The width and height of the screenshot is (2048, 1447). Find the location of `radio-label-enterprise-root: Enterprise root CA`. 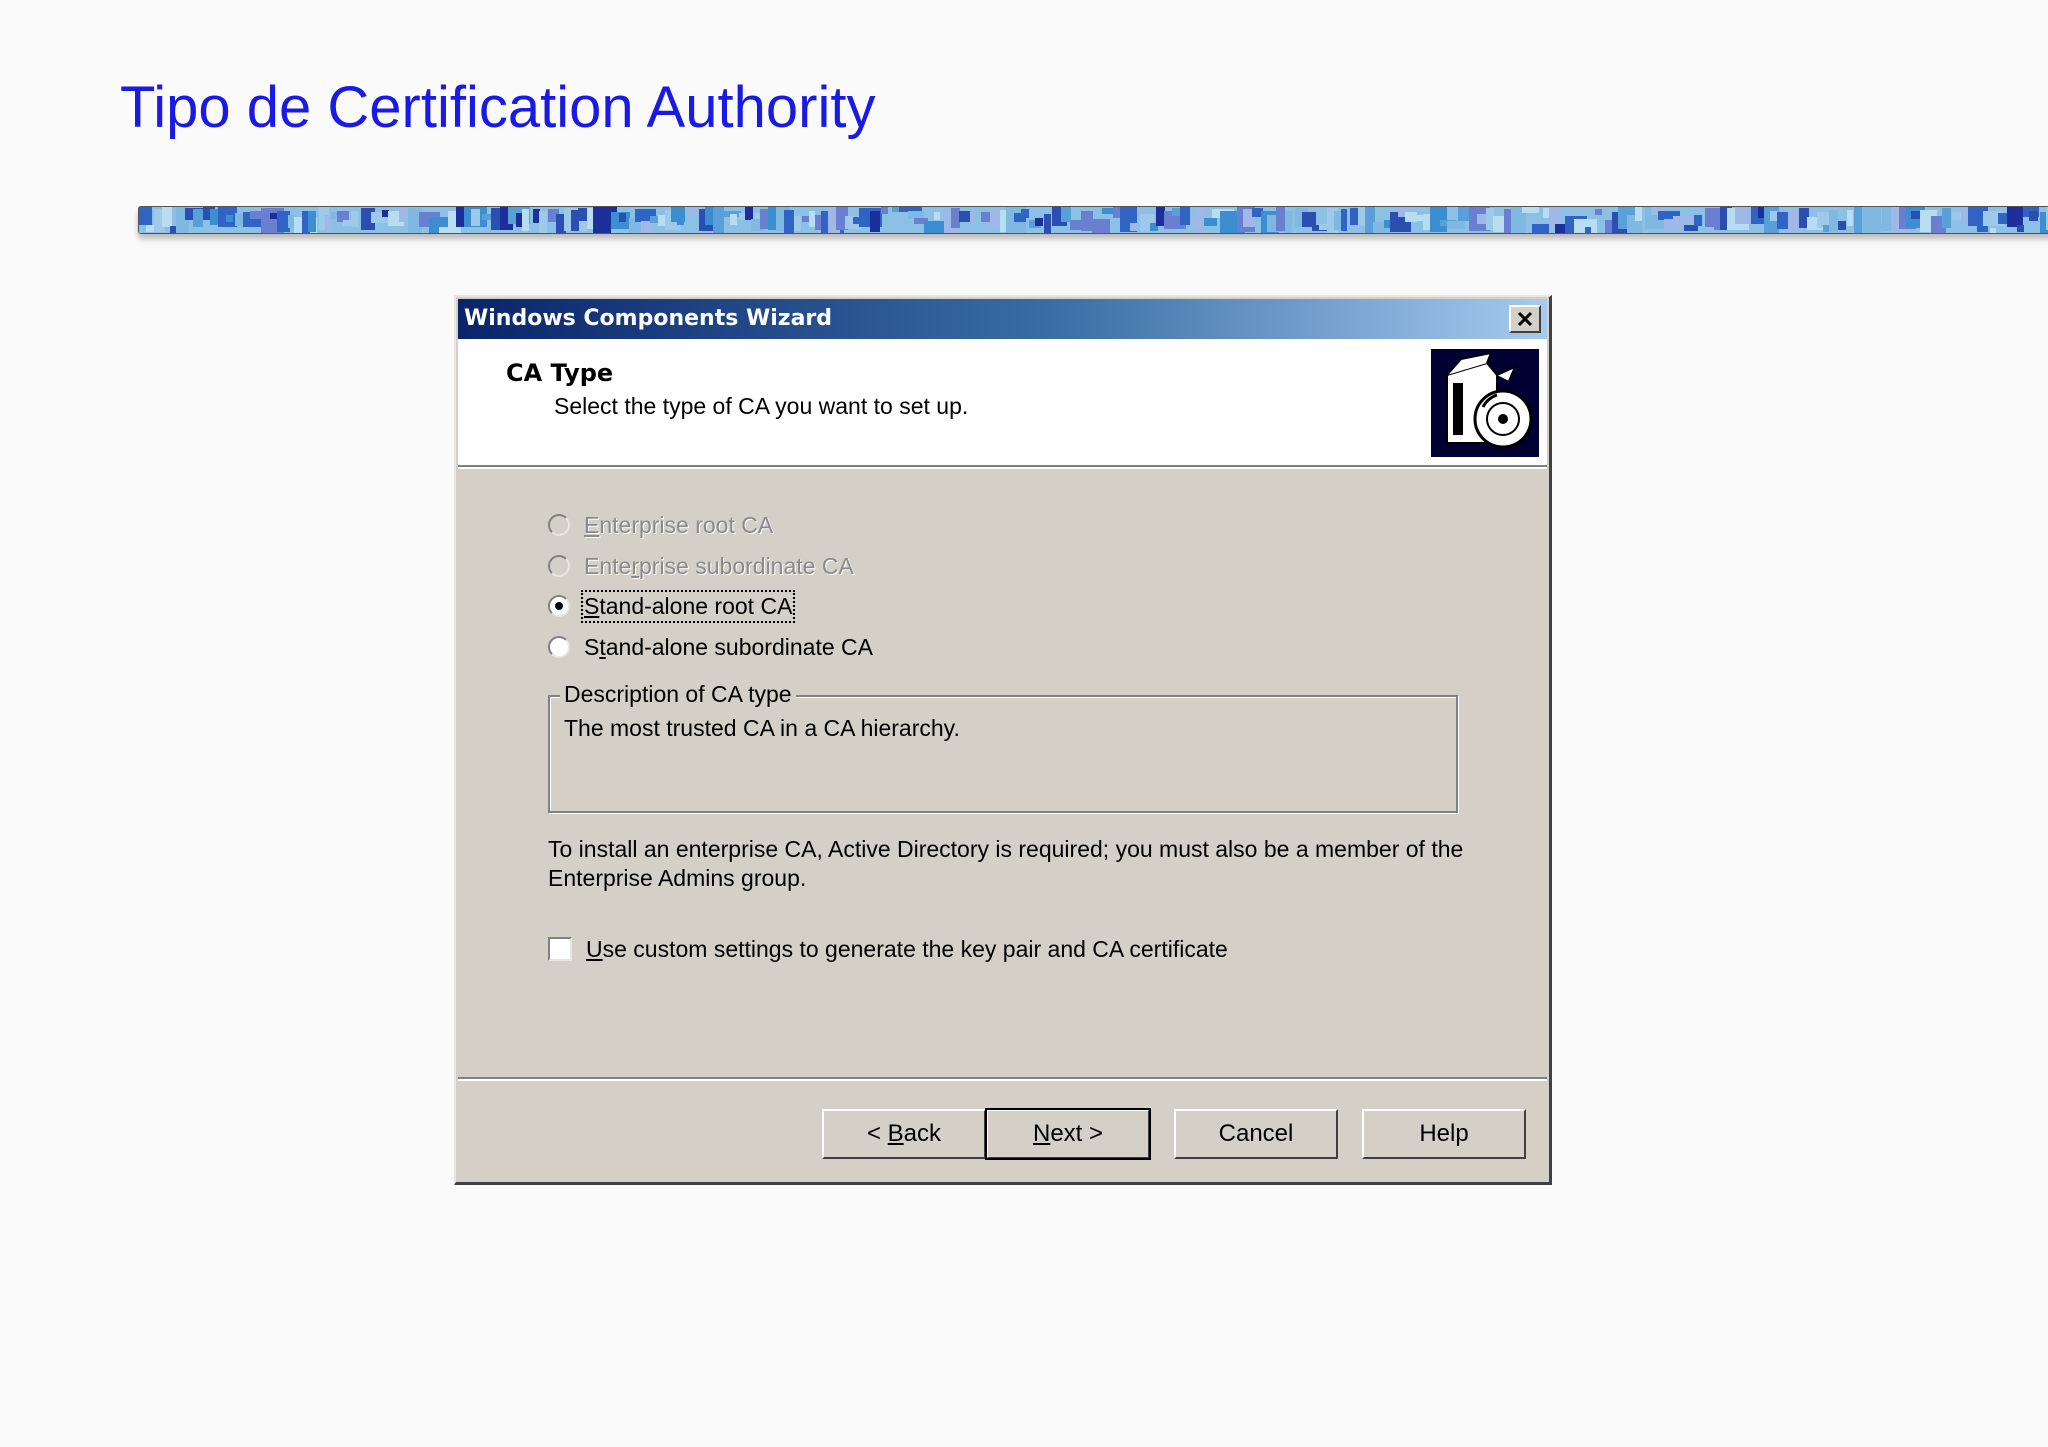

radio-label-enterprise-root: Enterprise root CA is located at coordinates (679, 524).